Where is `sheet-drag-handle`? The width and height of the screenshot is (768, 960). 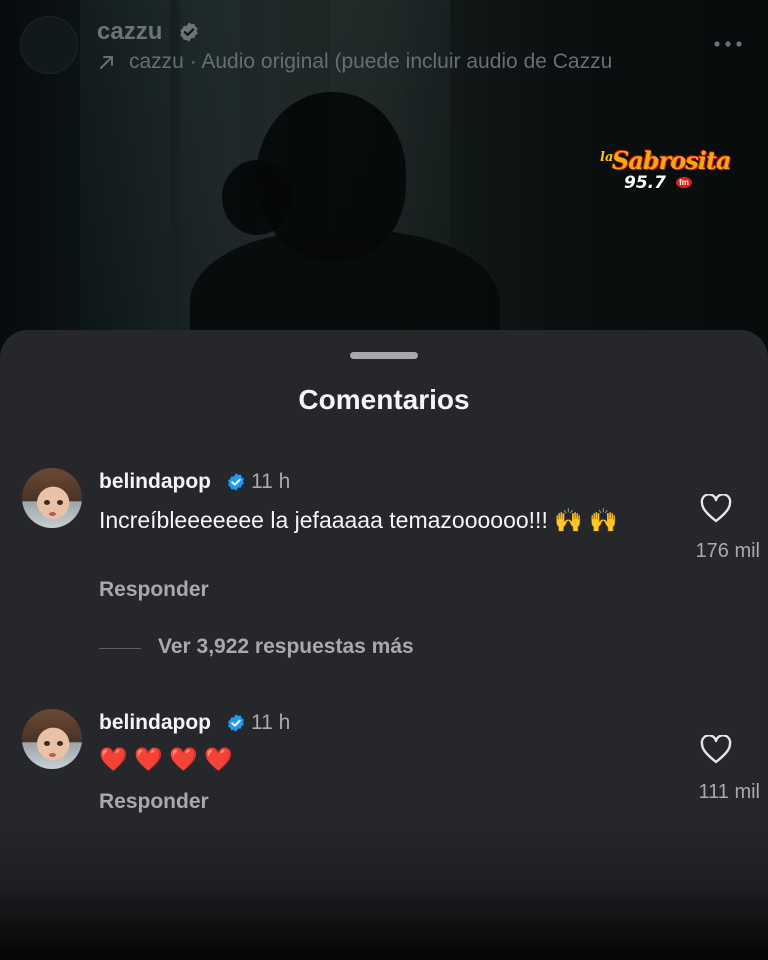
sheet-drag-handle is located at coordinates (384, 355).